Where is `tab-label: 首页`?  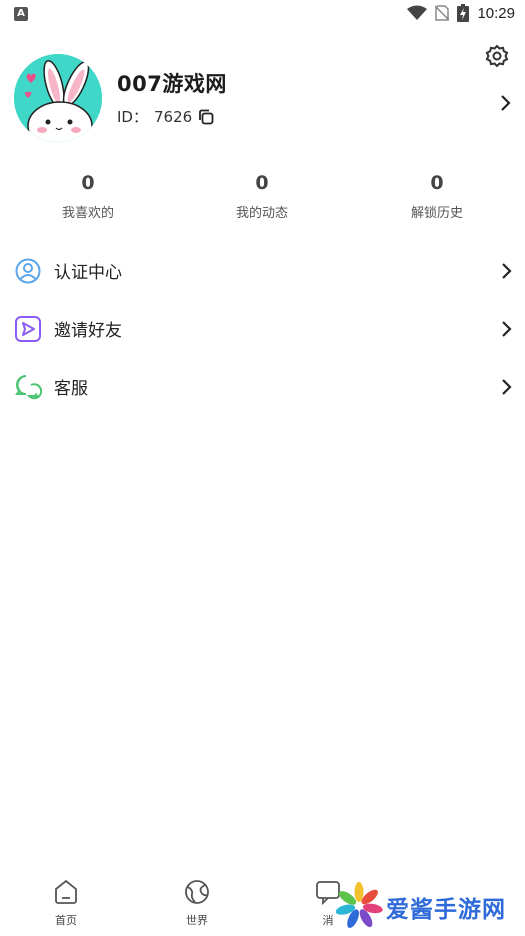 tab-label: 首页 is located at coordinates (66, 920).